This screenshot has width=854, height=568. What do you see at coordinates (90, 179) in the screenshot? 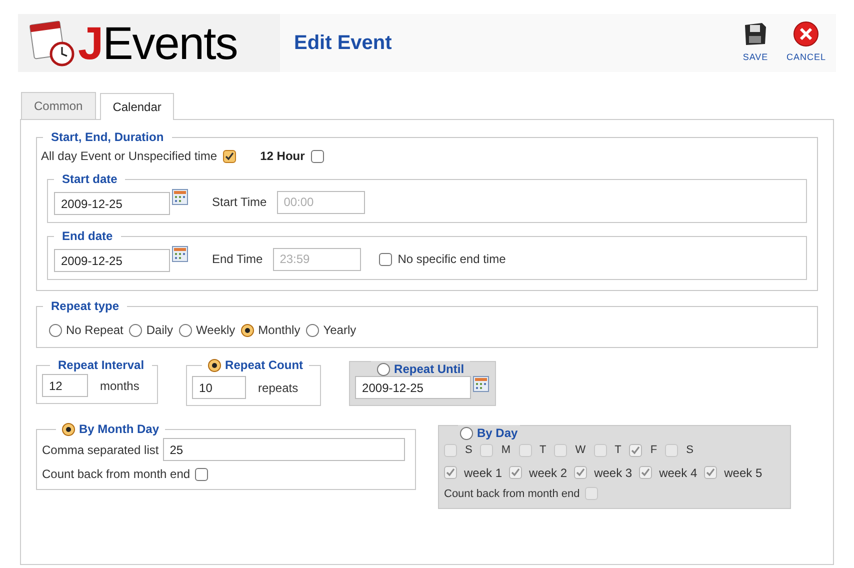
I see `section-legend: Start date` at bounding box center [90, 179].